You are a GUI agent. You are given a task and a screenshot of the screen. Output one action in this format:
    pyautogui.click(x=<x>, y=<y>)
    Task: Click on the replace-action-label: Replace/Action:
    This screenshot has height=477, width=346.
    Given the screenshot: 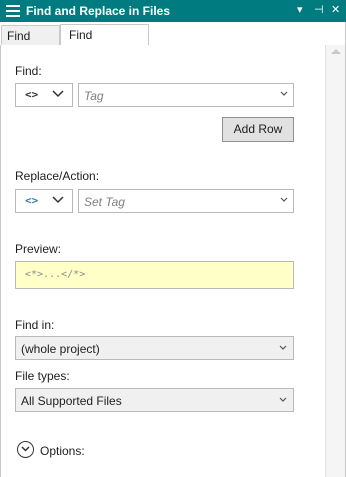 What is the action you would take?
    pyautogui.click(x=57, y=176)
    